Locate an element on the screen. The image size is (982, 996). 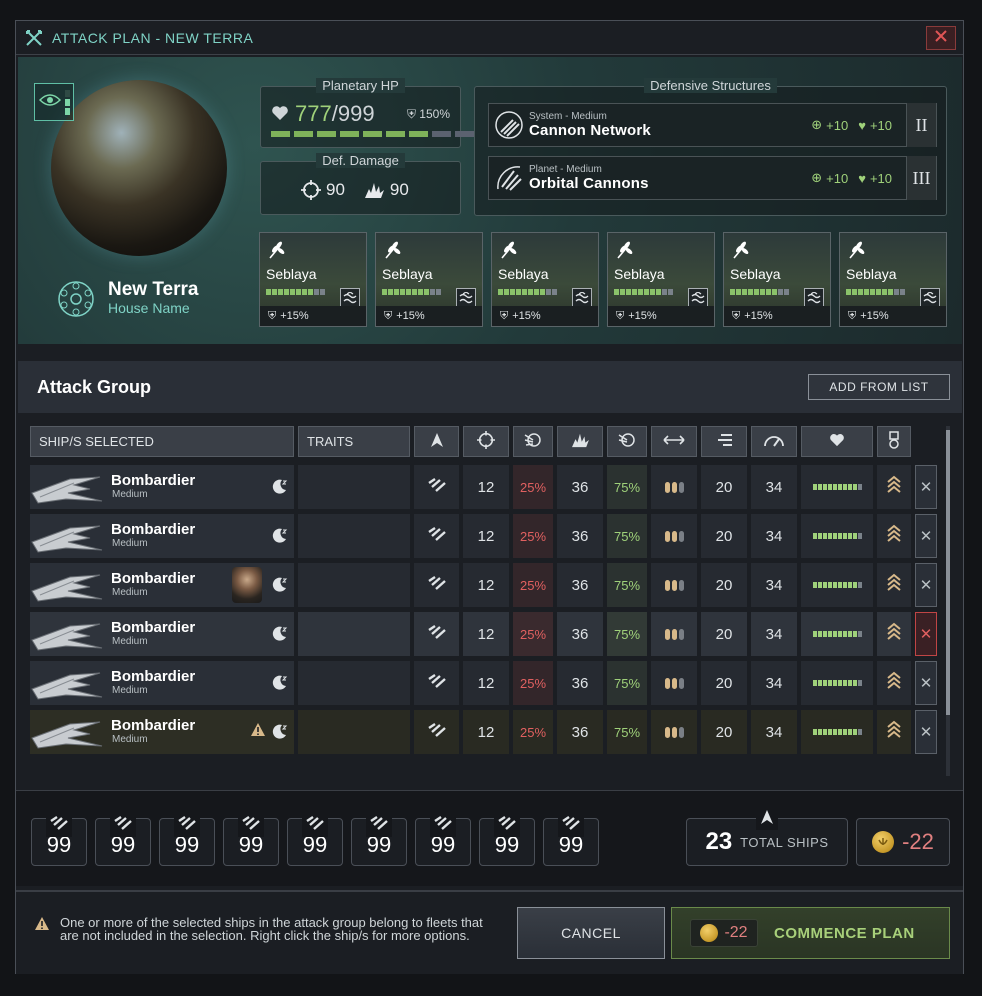
house-emblem-icon is located at coordinates (76, 299).